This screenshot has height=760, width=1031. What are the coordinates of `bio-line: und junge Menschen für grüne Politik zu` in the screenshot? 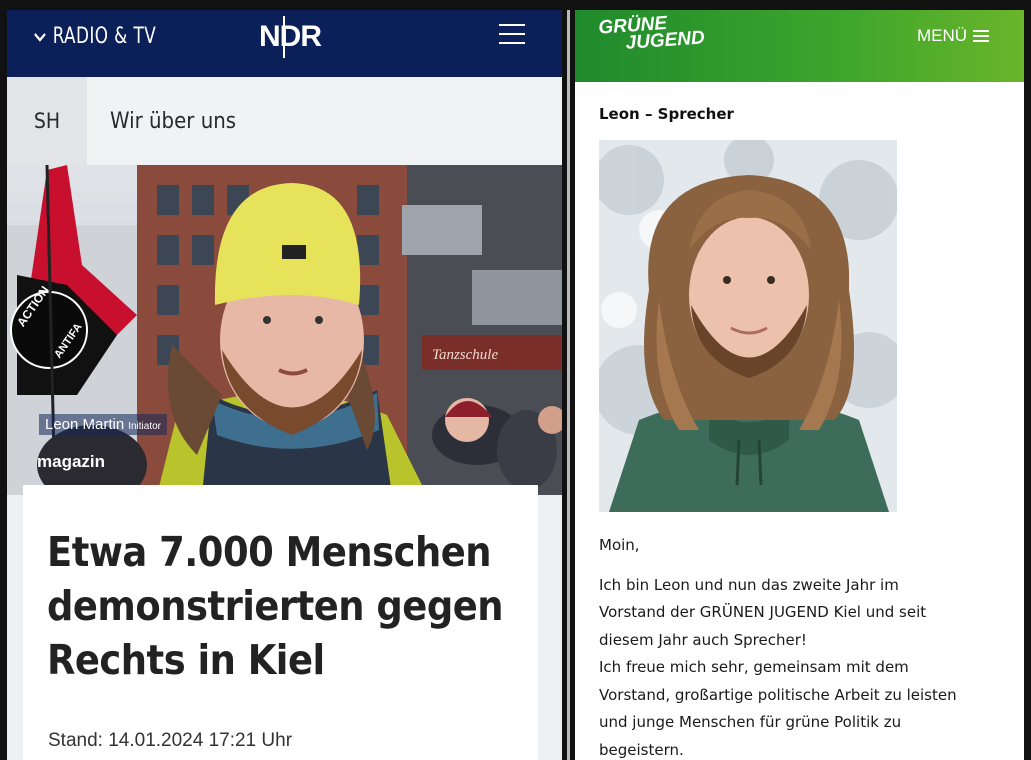 It's located at (750, 722).